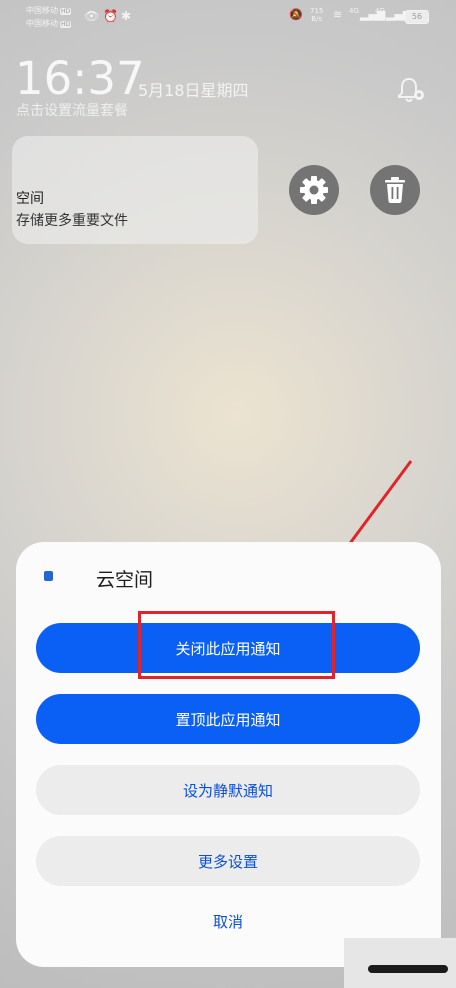  I want to click on corner-stroke, so click(408, 969).